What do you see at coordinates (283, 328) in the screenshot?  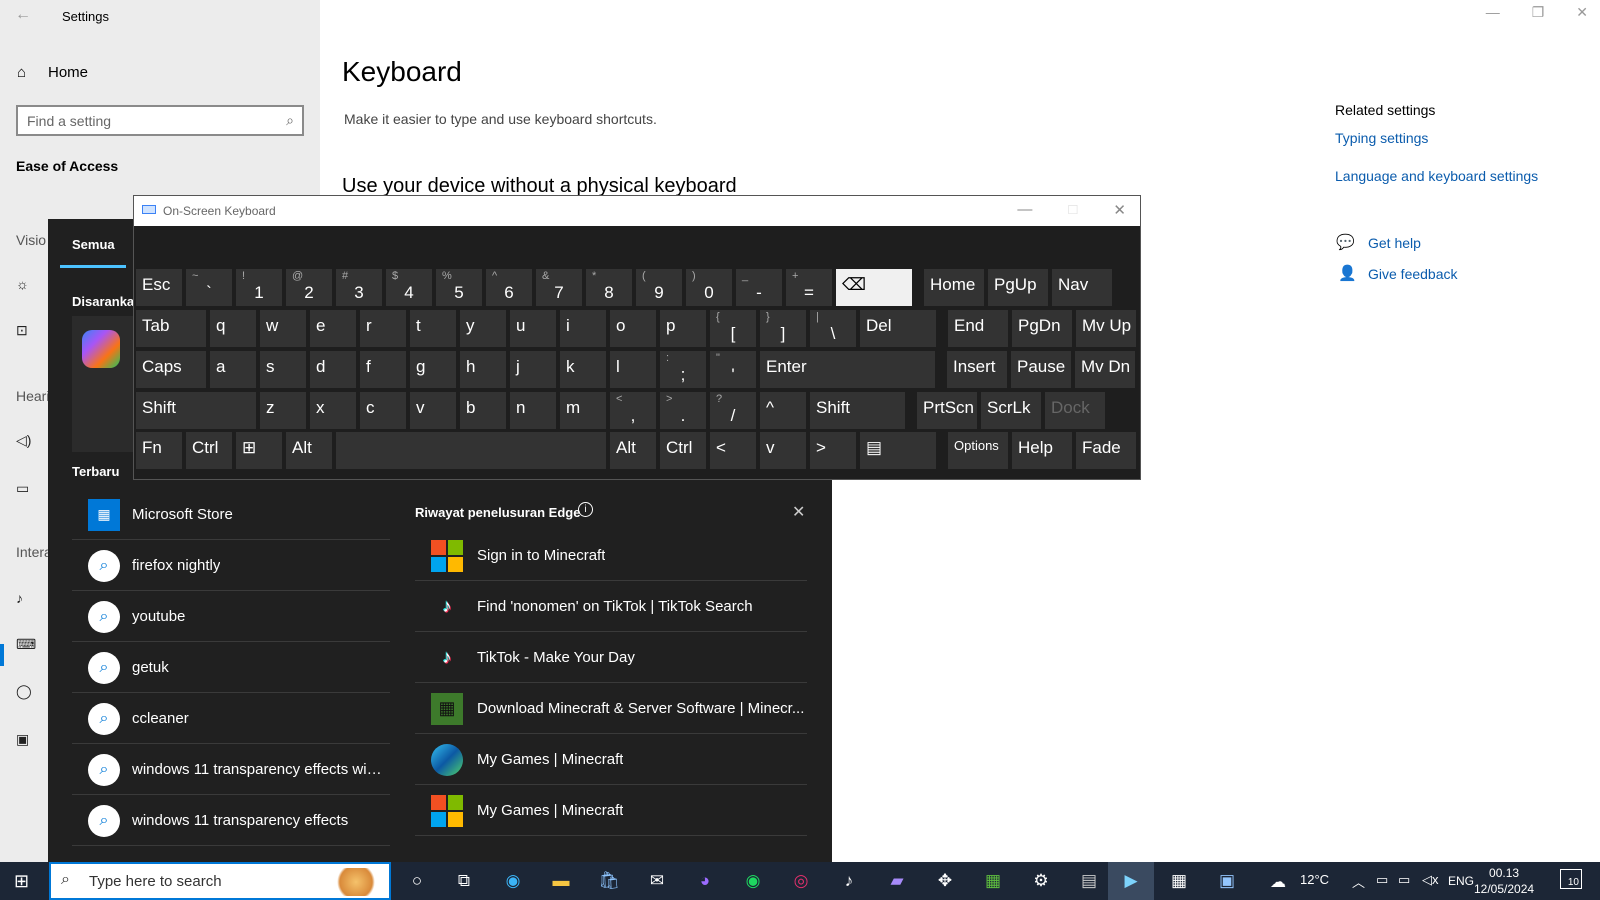 I see `key-w: w` at bounding box center [283, 328].